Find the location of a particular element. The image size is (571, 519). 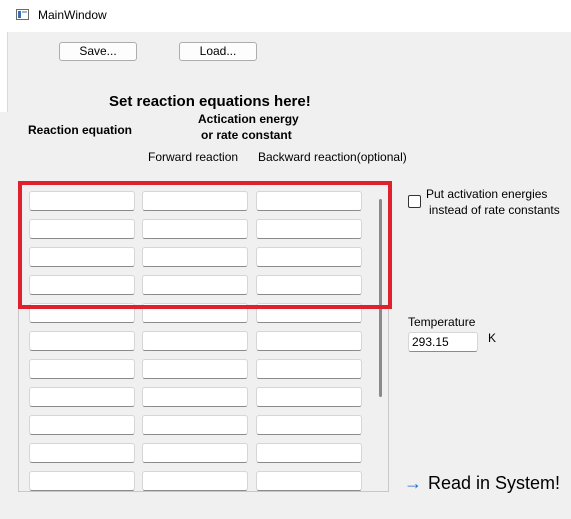

temperature-label: Temperature is located at coordinates (442, 322).